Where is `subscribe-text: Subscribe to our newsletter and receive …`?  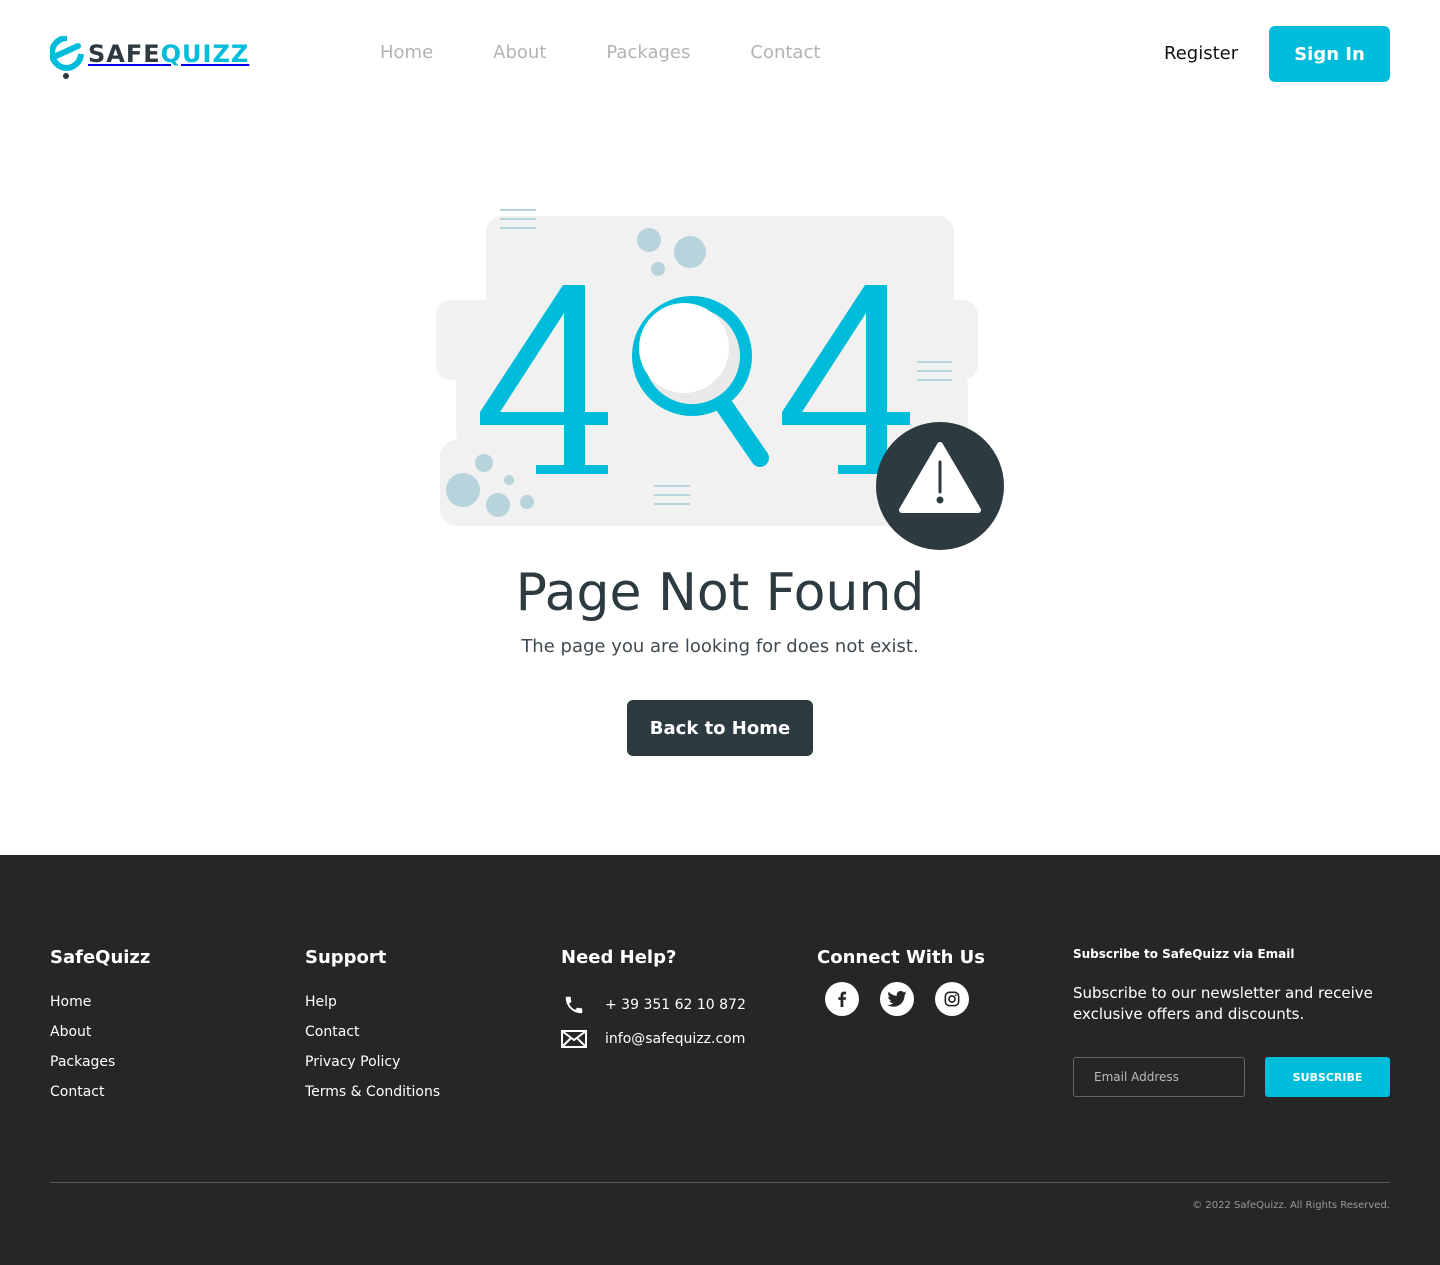 subscribe-text: Subscribe to our newsletter and receive … is located at coordinates (1223, 1003).